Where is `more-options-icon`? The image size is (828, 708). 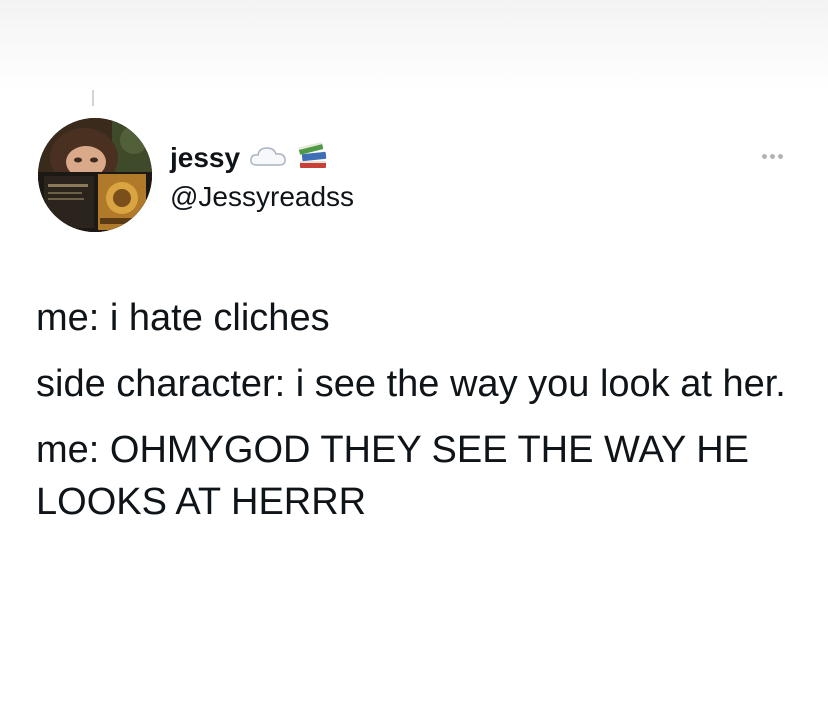
more-options-icon is located at coordinates (764, 156).